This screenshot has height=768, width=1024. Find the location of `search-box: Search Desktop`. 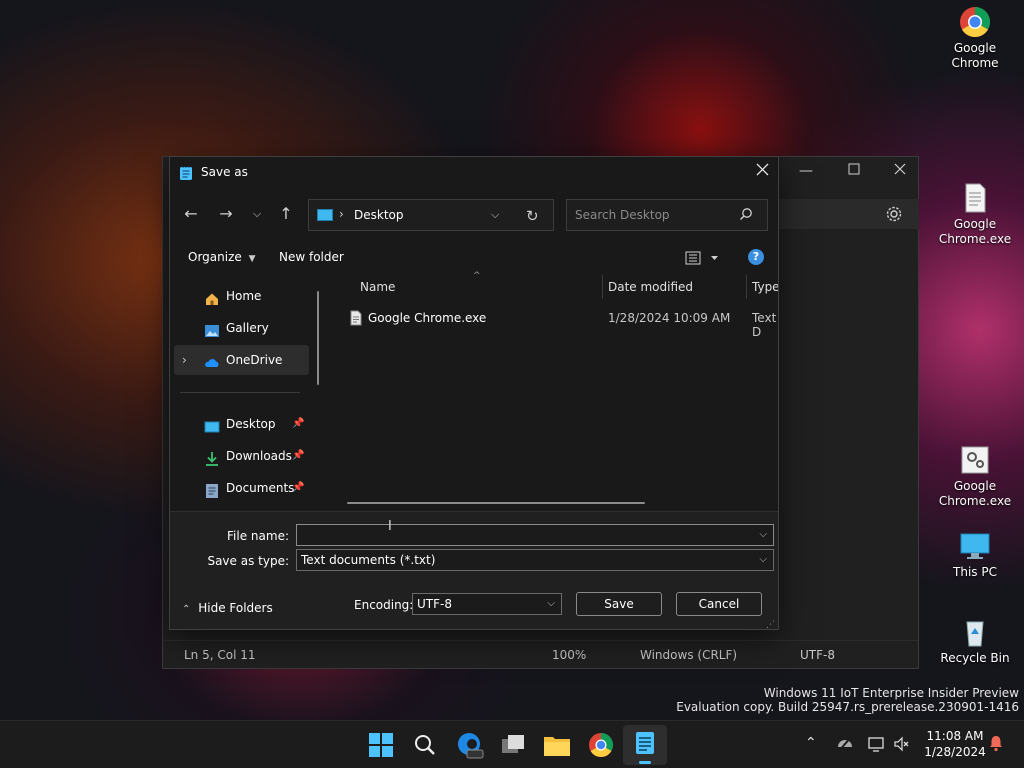

search-box: Search Desktop is located at coordinates (667, 215).